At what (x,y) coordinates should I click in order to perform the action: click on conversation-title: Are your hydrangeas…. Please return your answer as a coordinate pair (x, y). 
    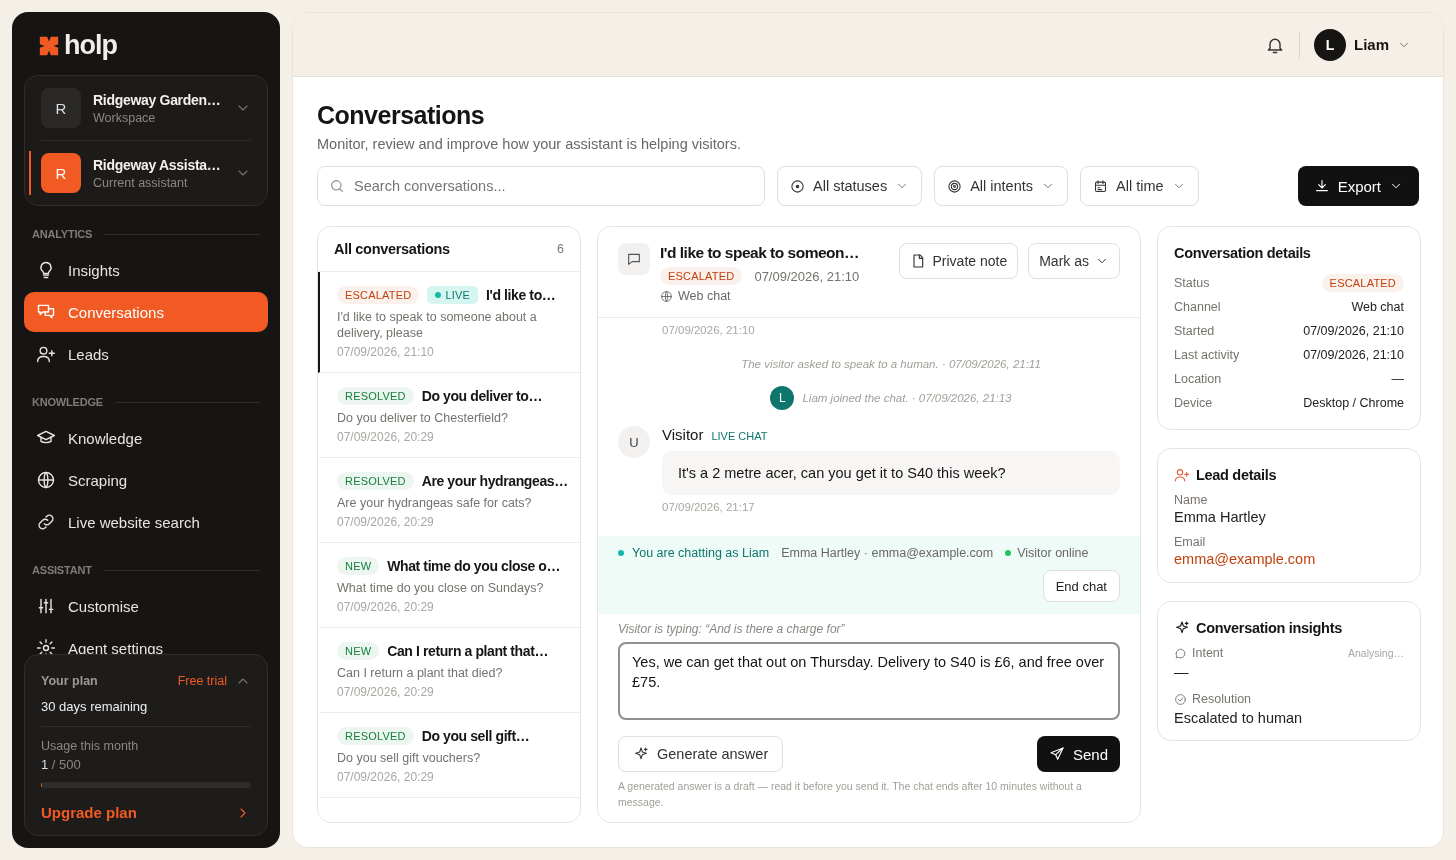
    Looking at the image, I should click on (494, 481).